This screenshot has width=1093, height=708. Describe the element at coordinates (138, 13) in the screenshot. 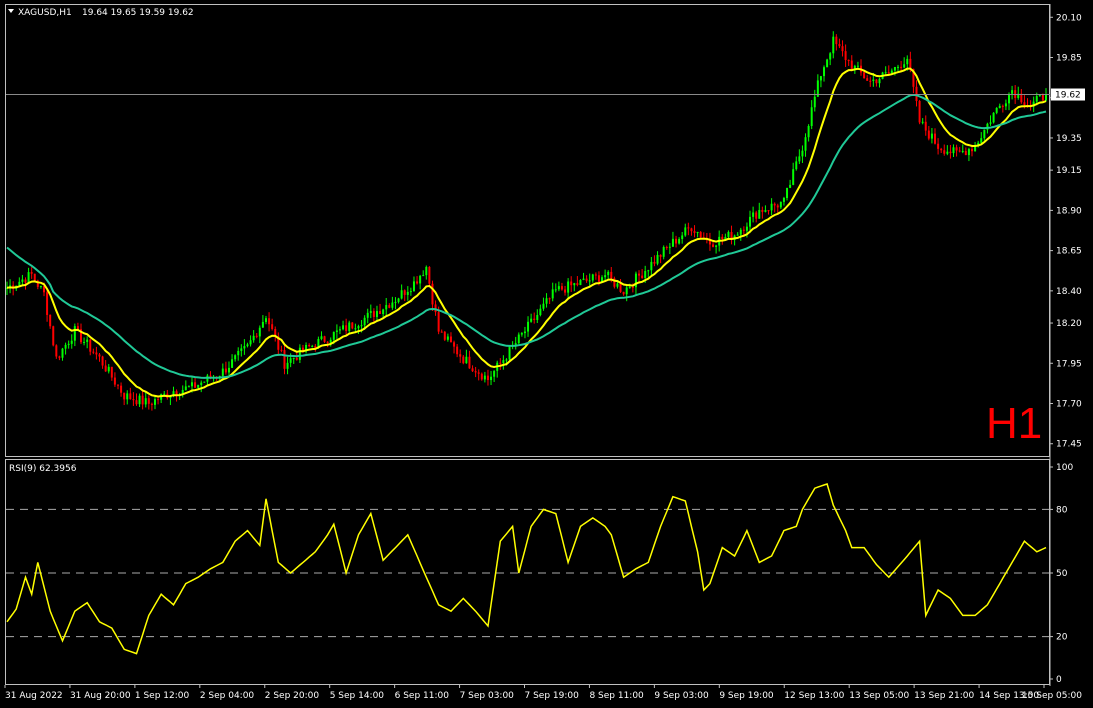

I see `ohlc-header: 19.64 19.65 19.59 19.62` at that location.